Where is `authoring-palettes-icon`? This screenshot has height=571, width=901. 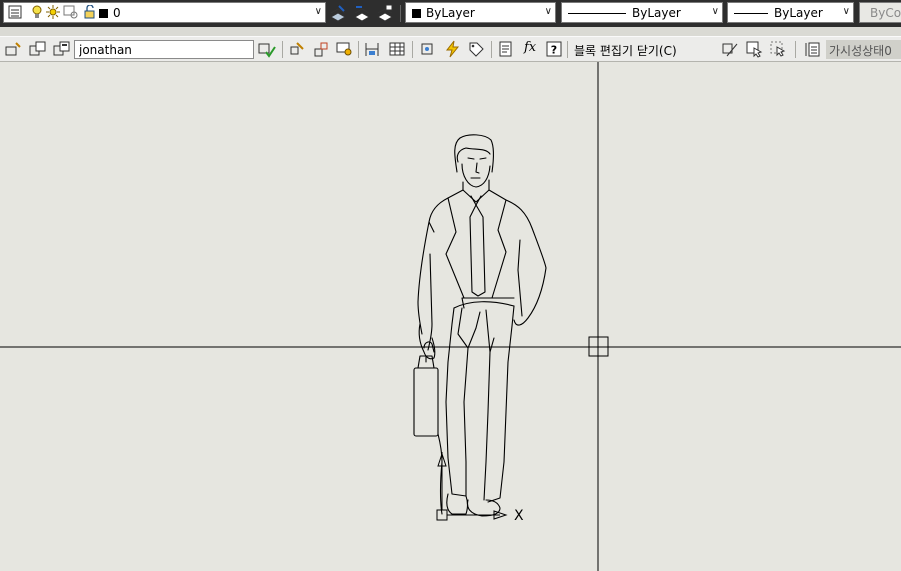
authoring-palettes-icon is located at coordinates (267, 49).